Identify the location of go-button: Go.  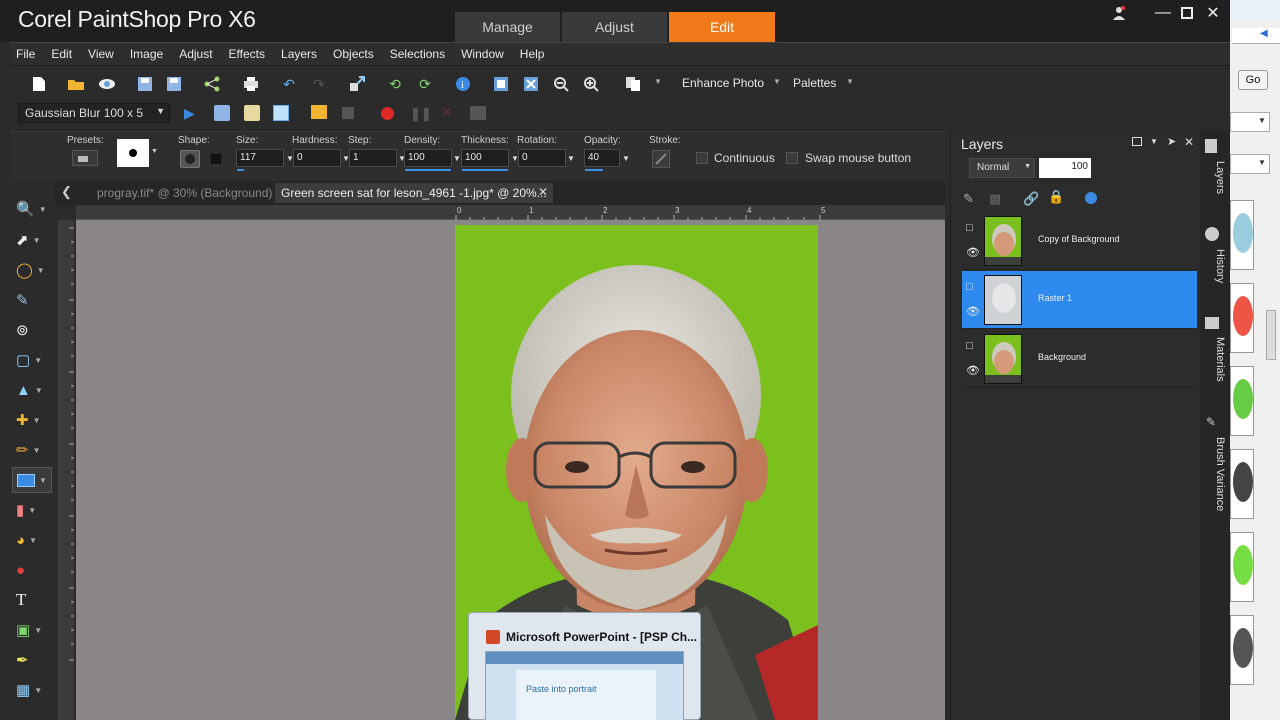
(1253, 80).